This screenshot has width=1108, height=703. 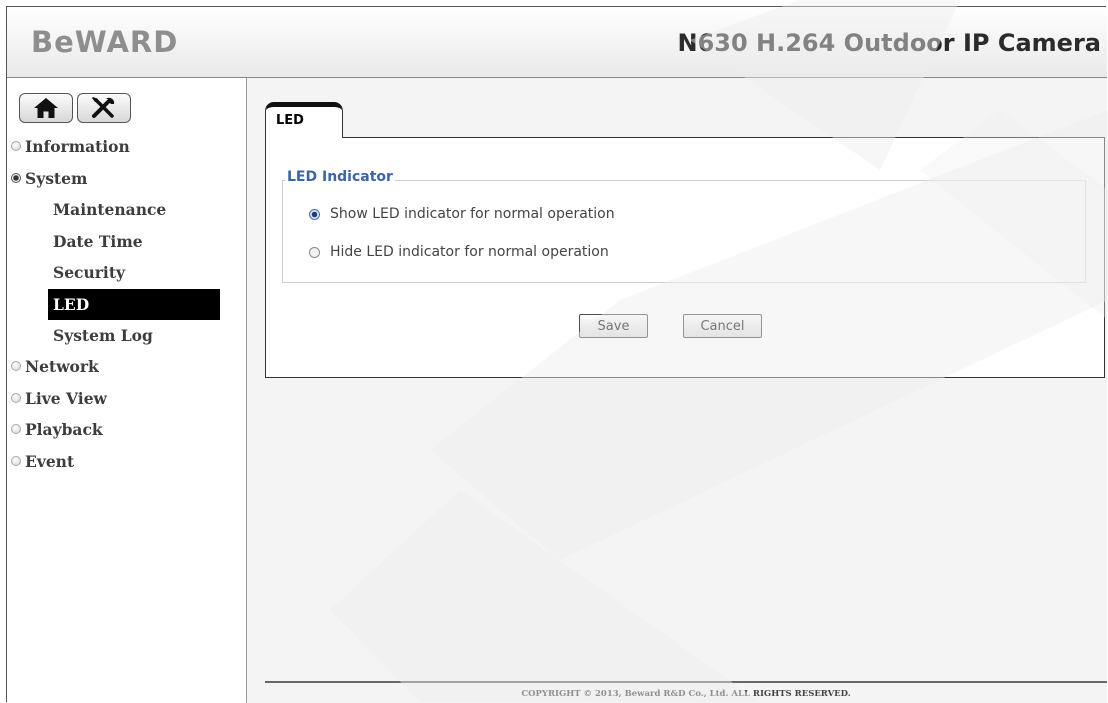 I want to click on menu-item-led: LED, so click(x=134, y=304).